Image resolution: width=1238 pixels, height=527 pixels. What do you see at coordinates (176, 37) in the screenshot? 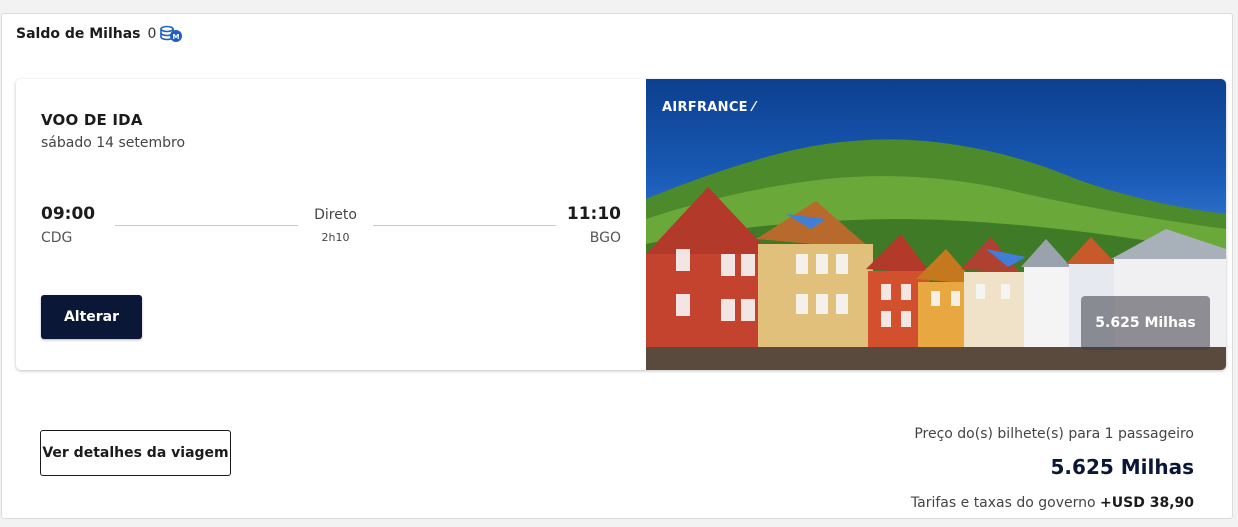
I see `svg-text: M` at bounding box center [176, 37].